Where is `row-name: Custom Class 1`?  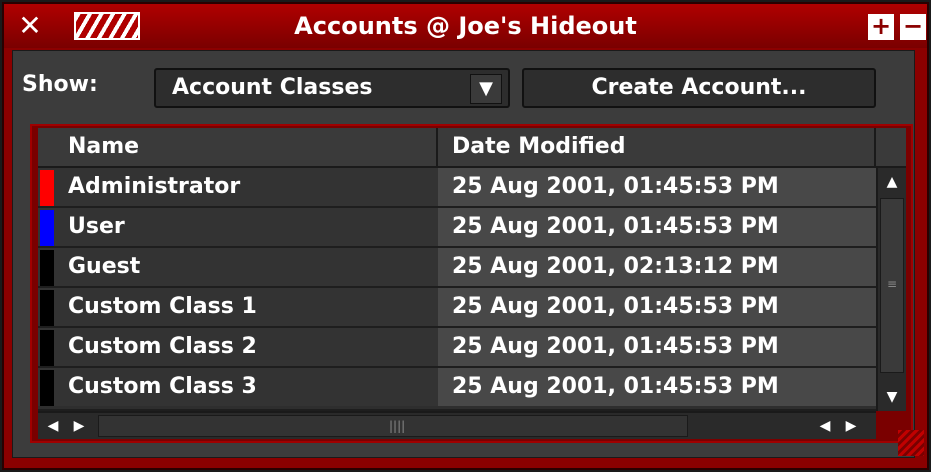
row-name: Custom Class 1 is located at coordinates (162, 306).